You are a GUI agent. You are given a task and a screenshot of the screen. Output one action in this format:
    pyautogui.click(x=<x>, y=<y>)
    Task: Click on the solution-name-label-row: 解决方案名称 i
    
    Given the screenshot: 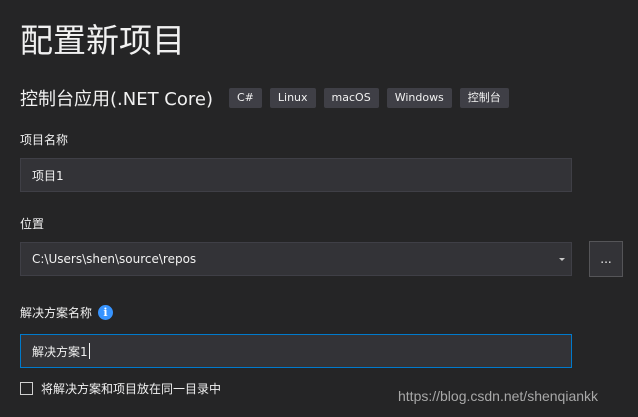 What is the action you would take?
    pyautogui.click(x=67, y=312)
    